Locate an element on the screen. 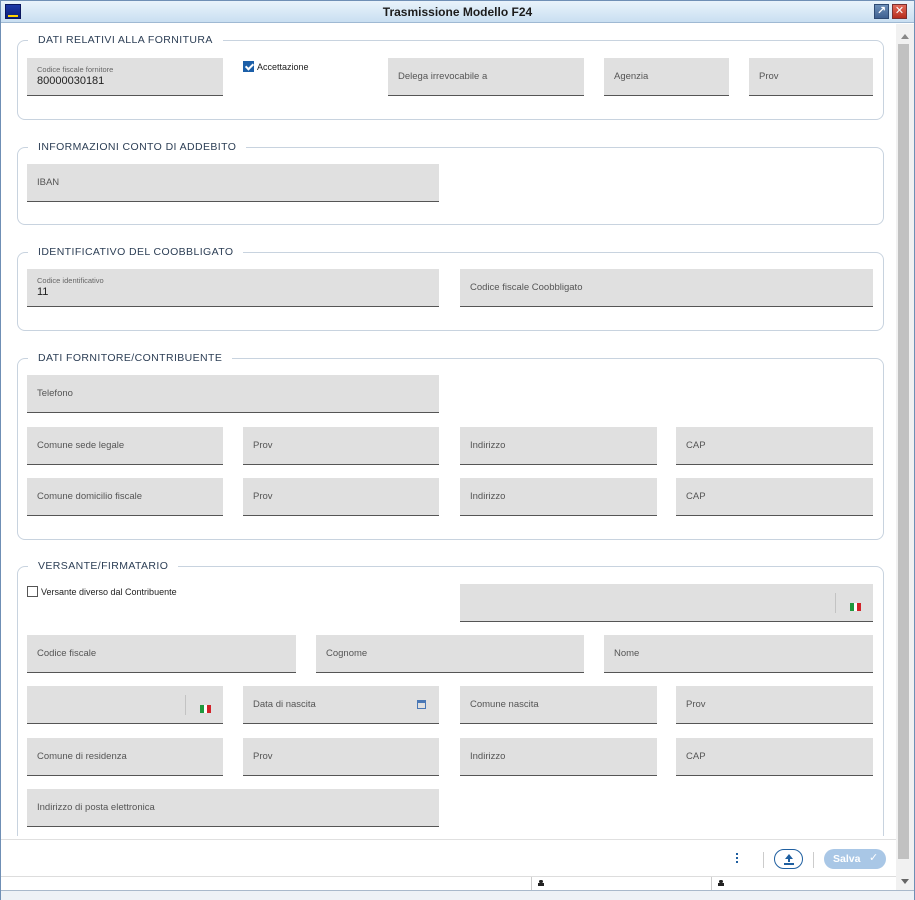 Image resolution: width=915 pixels, height=900 pixels. field-label: Comune sede legale is located at coordinates (81, 445).